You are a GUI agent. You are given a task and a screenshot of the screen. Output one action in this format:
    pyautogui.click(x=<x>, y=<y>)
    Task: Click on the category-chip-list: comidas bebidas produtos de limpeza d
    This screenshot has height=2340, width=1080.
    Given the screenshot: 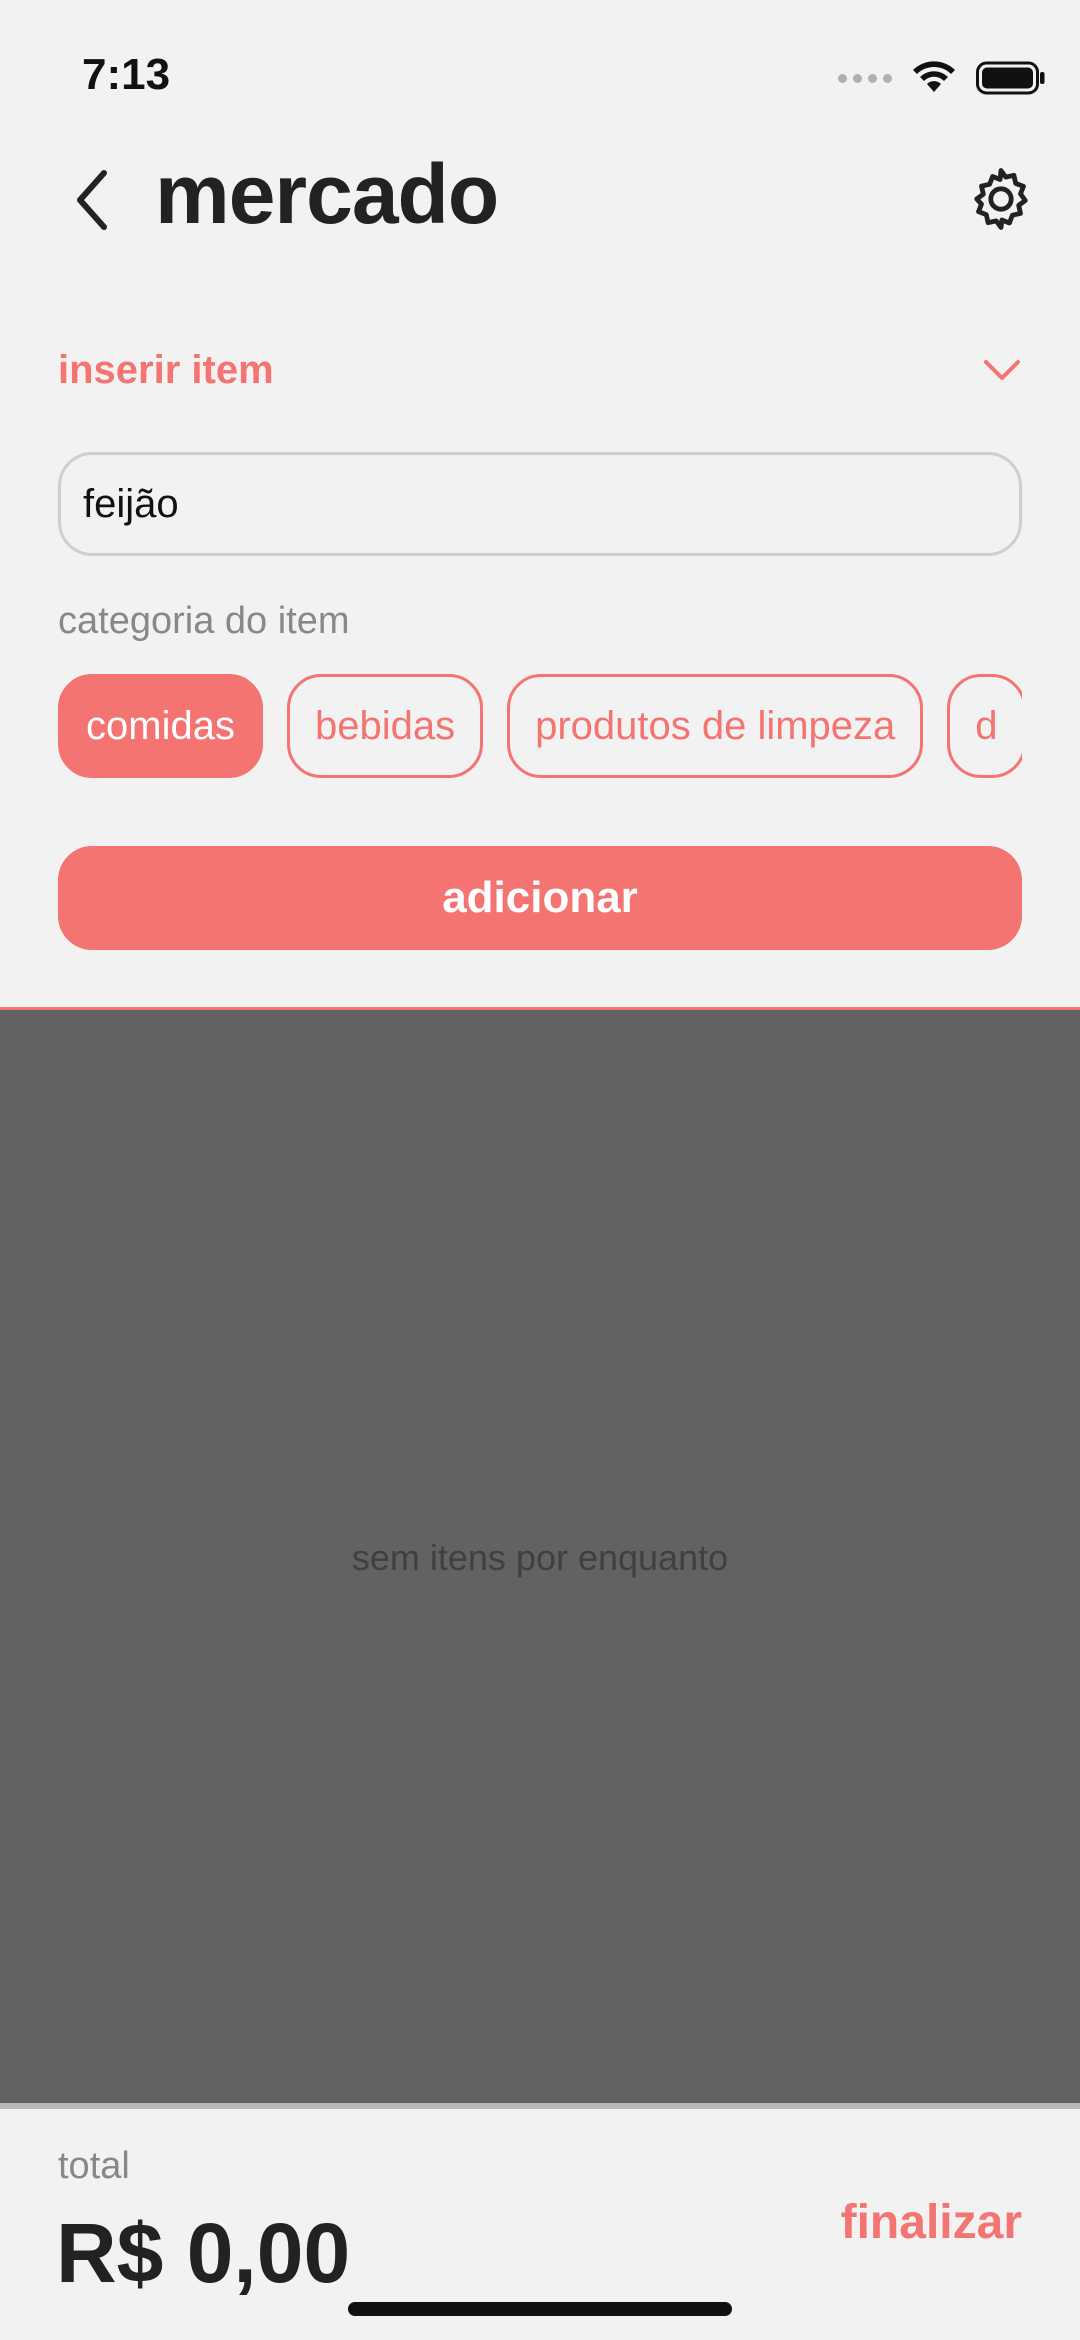 What is the action you would take?
    pyautogui.click(x=540, y=726)
    